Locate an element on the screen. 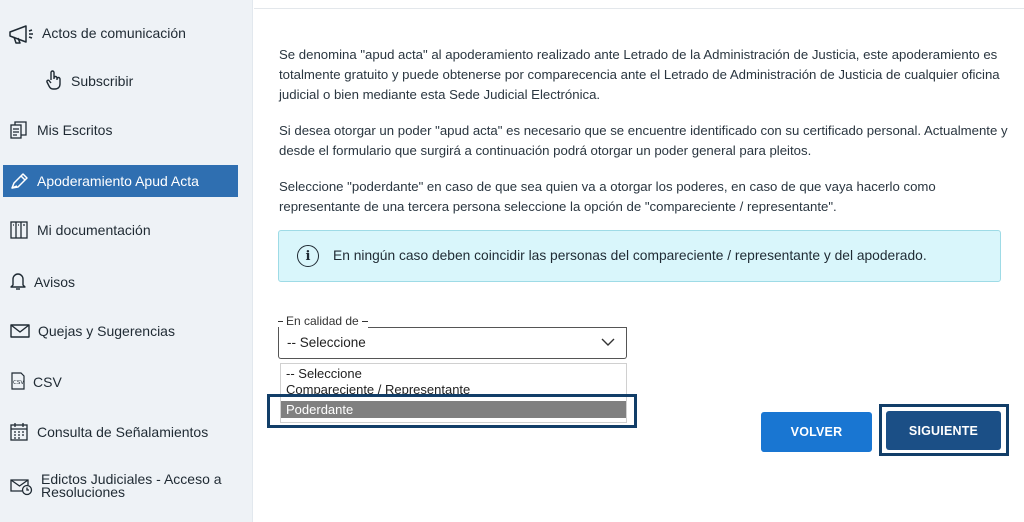  svg-text: CSV is located at coordinates (18, 383).